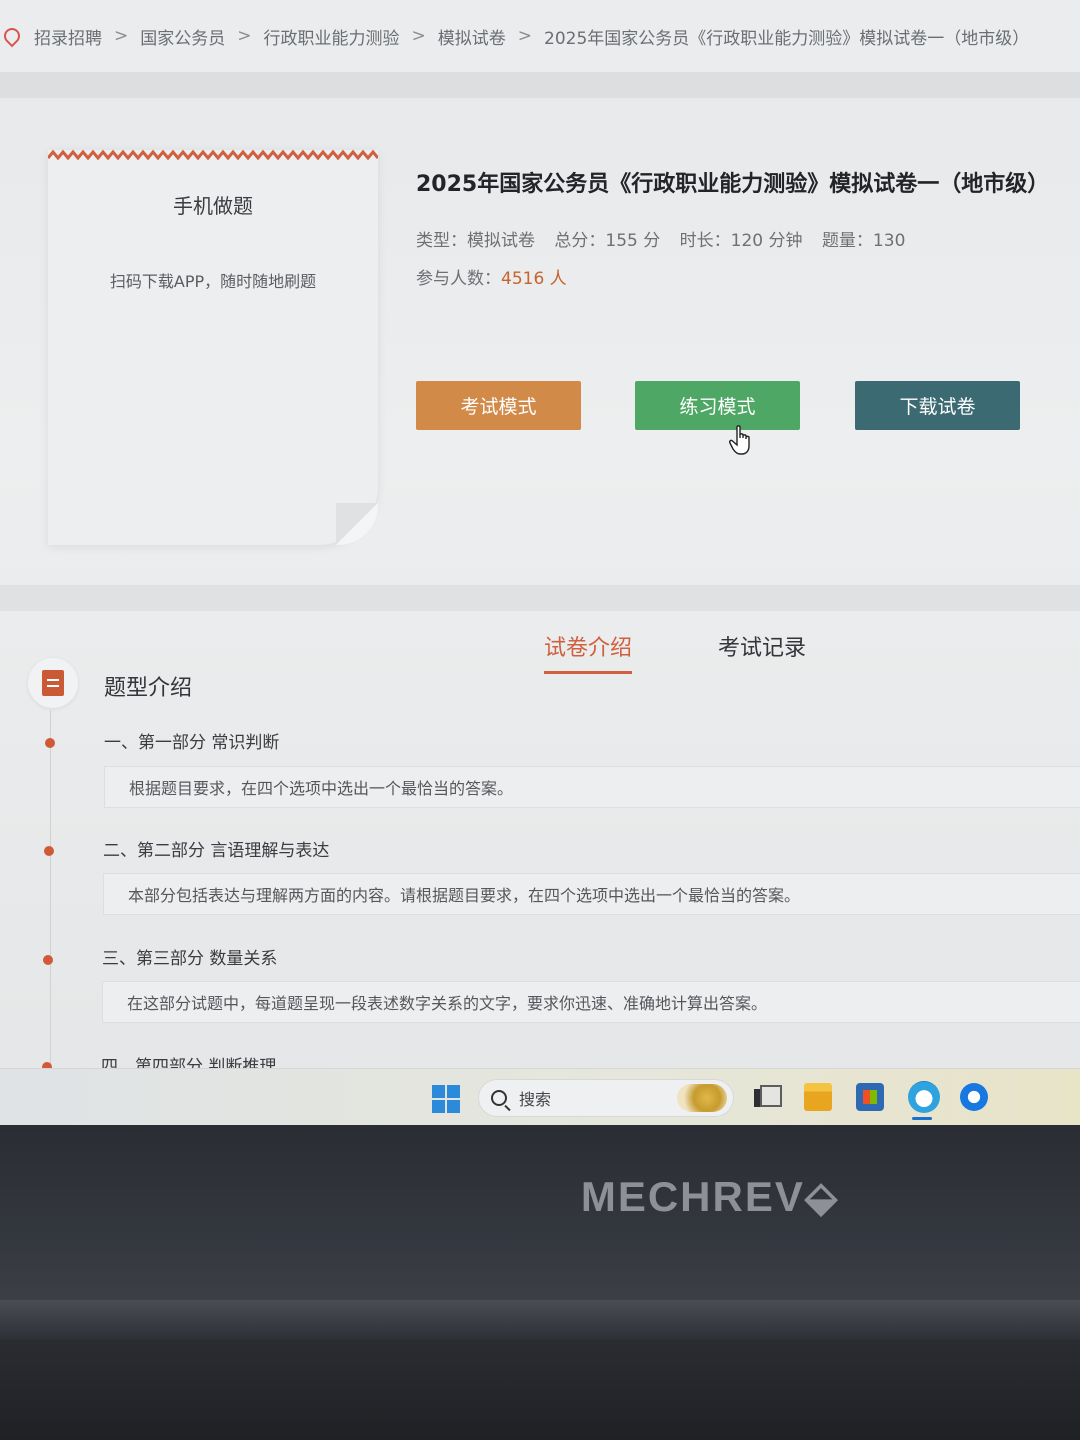 The width and height of the screenshot is (1080, 1440). What do you see at coordinates (818, 1097) in the screenshot?
I see `file-explorer-icon` at bounding box center [818, 1097].